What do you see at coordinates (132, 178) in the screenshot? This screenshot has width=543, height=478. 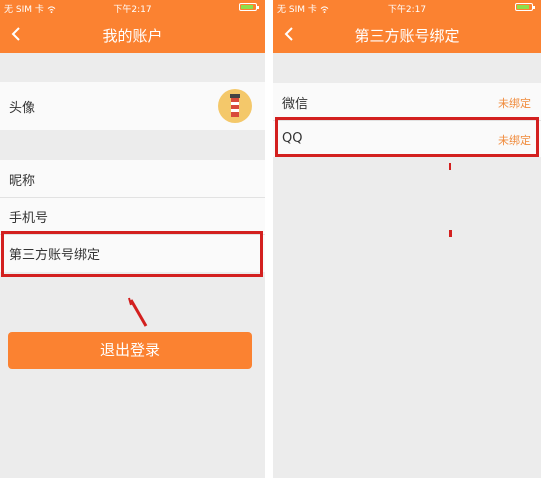 I see `nickname-row: 昵称` at bounding box center [132, 178].